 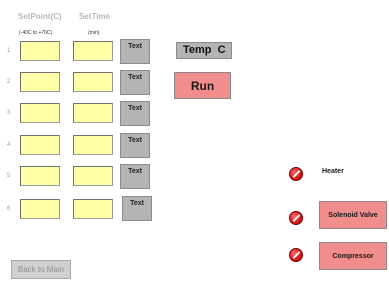 I want to click on row-number: 5, so click(x=9, y=176).